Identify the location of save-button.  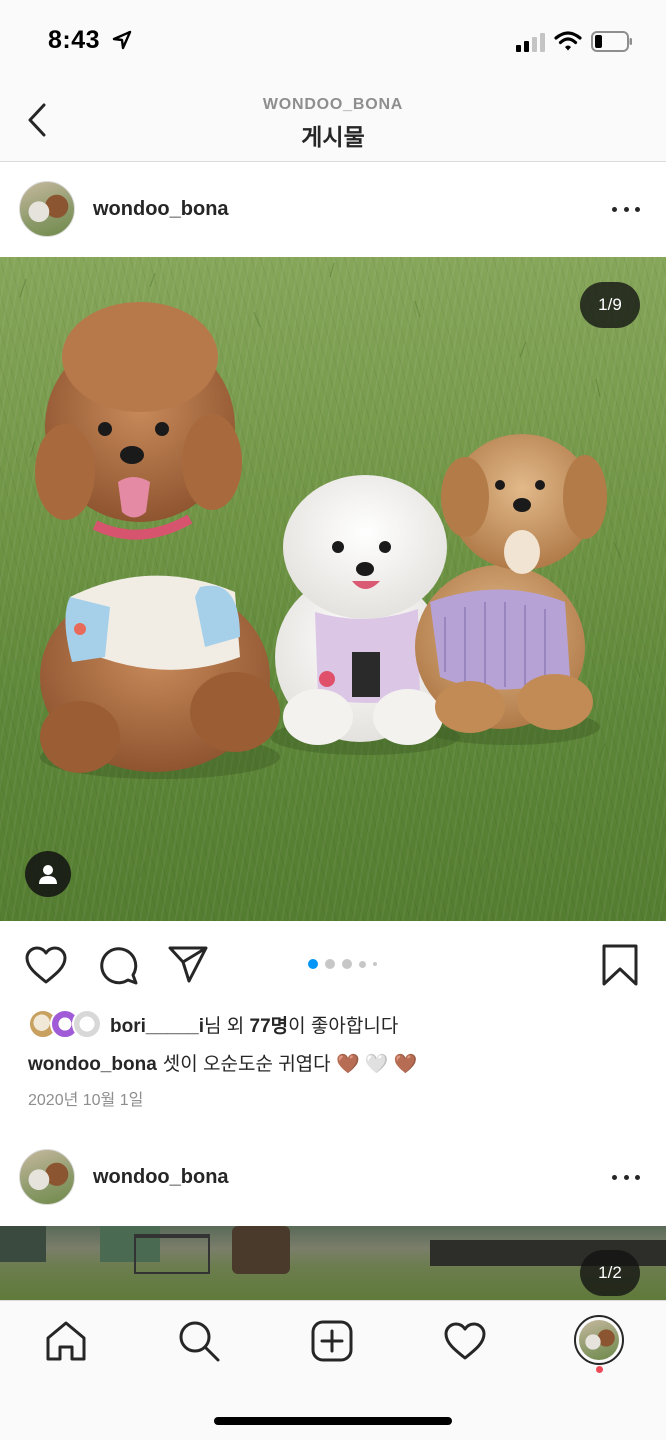
(620, 965).